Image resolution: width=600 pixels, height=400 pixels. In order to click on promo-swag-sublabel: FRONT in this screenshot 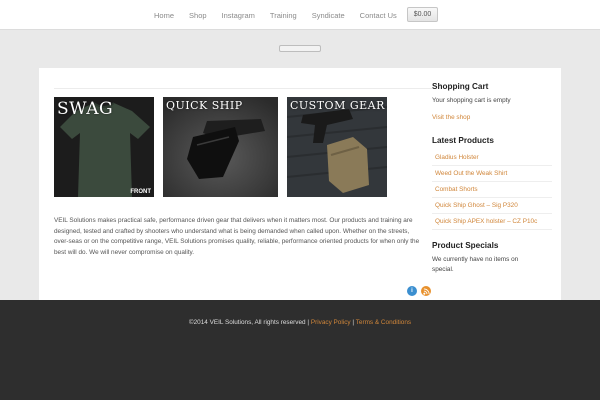, I will do `click(140, 192)`.